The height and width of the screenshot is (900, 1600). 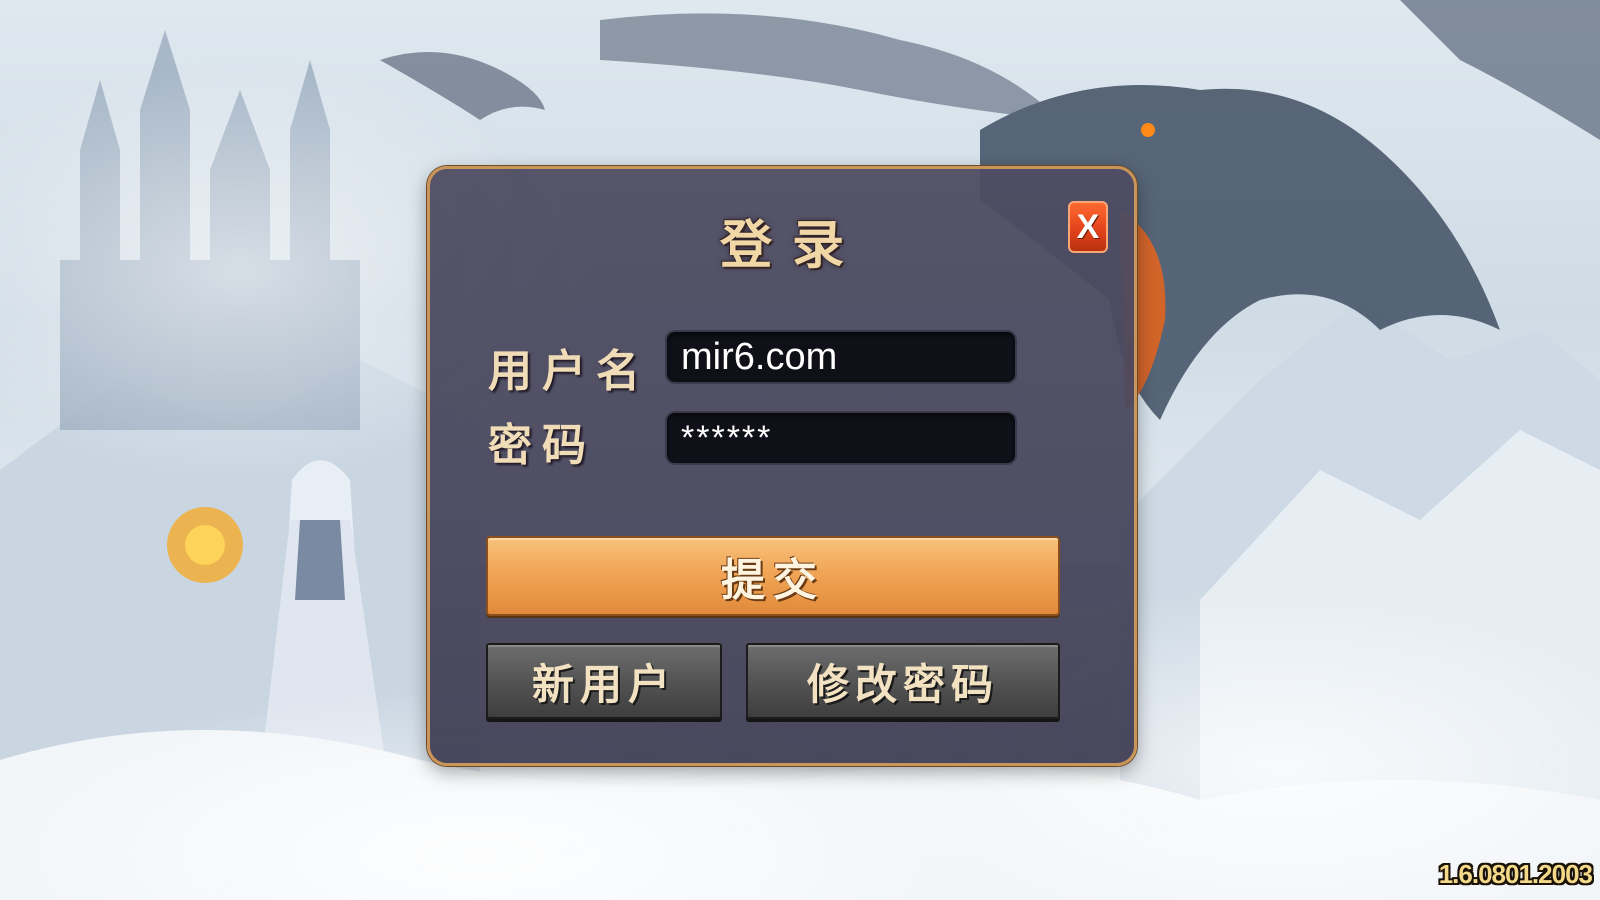 What do you see at coordinates (841, 357) in the screenshot?
I see `username-input: mir6.com` at bounding box center [841, 357].